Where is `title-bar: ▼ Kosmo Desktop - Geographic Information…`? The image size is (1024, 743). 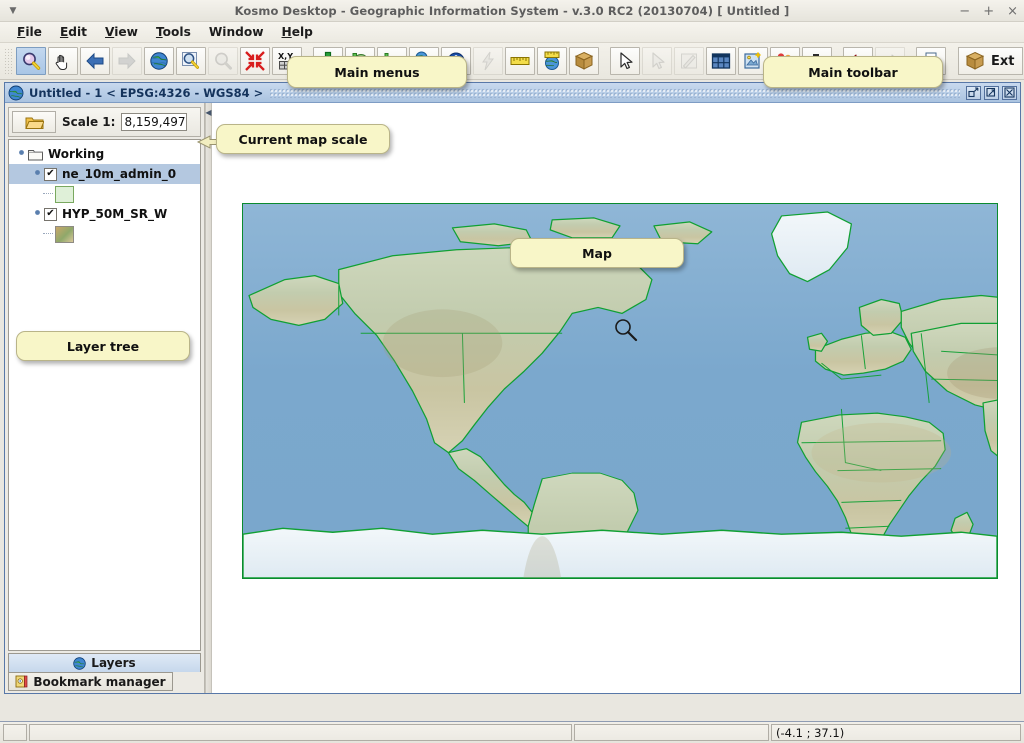
title-bar: ▼ Kosmo Desktop - Geographic Information… is located at coordinates (512, 11).